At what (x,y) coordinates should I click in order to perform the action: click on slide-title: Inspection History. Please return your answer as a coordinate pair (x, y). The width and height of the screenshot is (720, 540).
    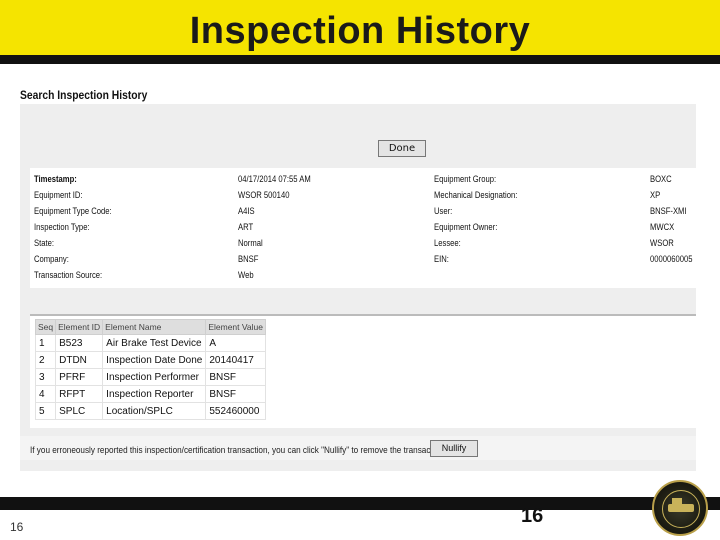
    Looking at the image, I should click on (360, 31).